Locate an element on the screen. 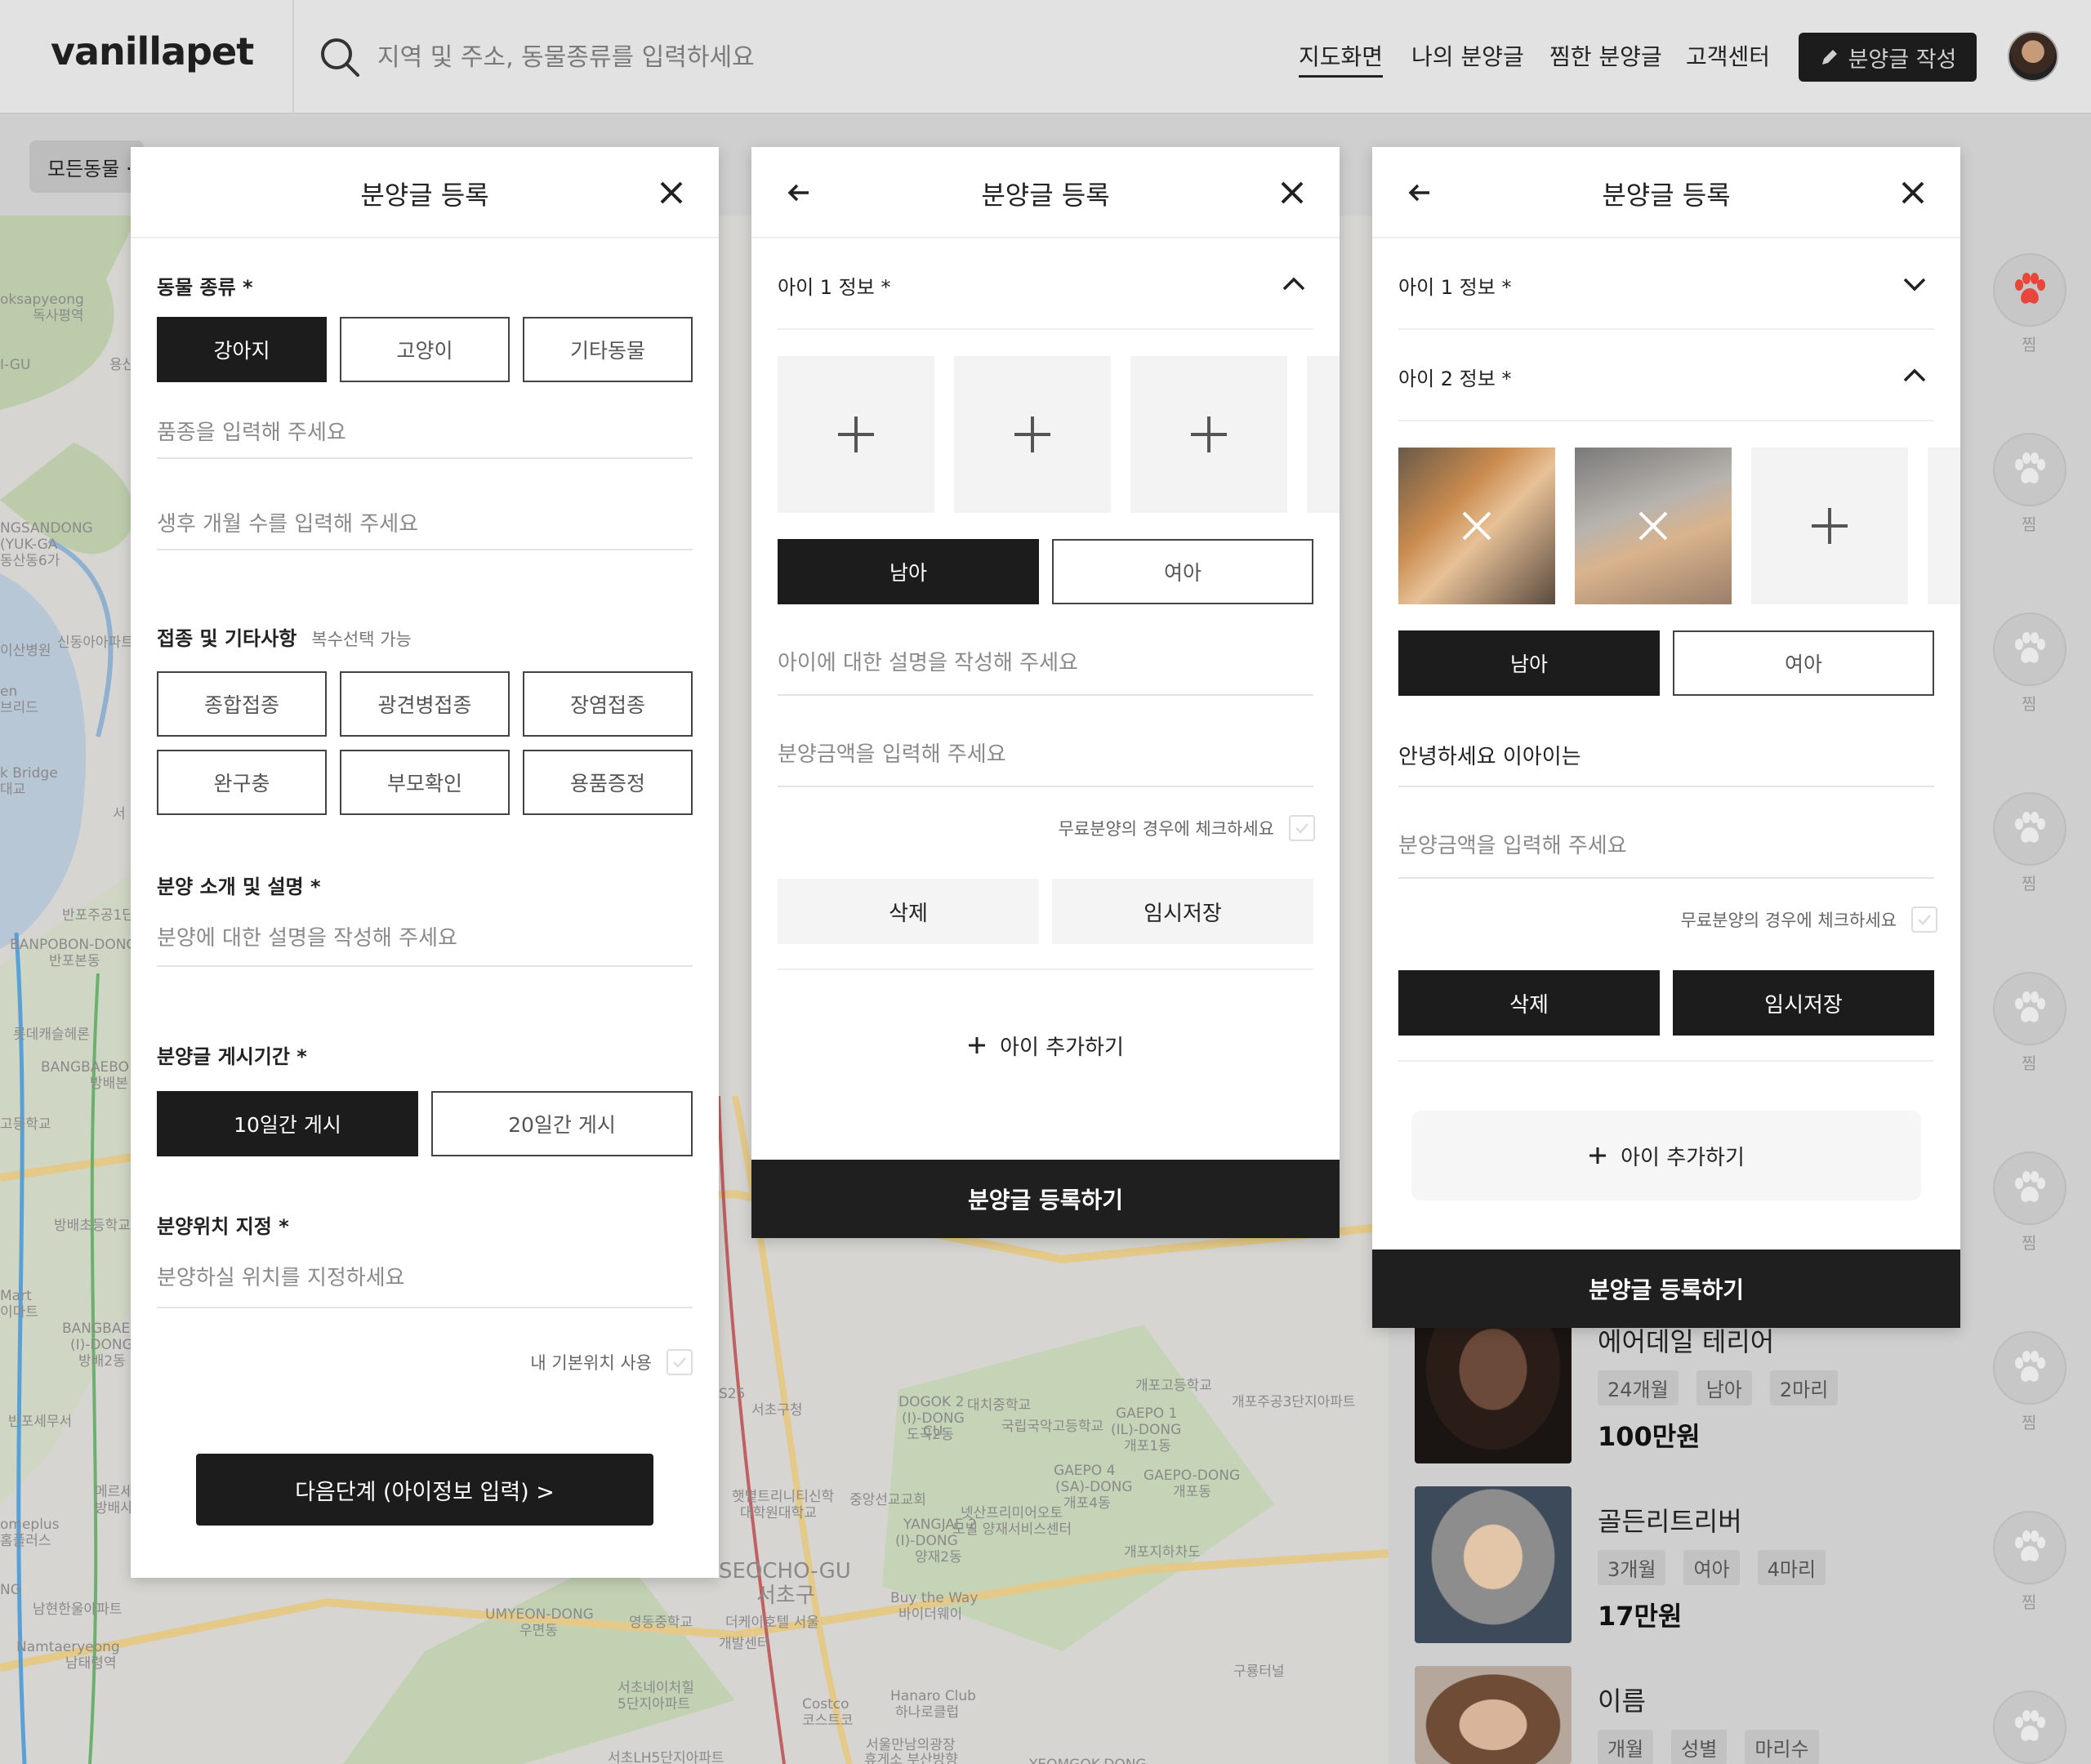 This screenshot has height=1764, width=2091. vaccine-combined: 종합접종 is located at coordinates (242, 704).